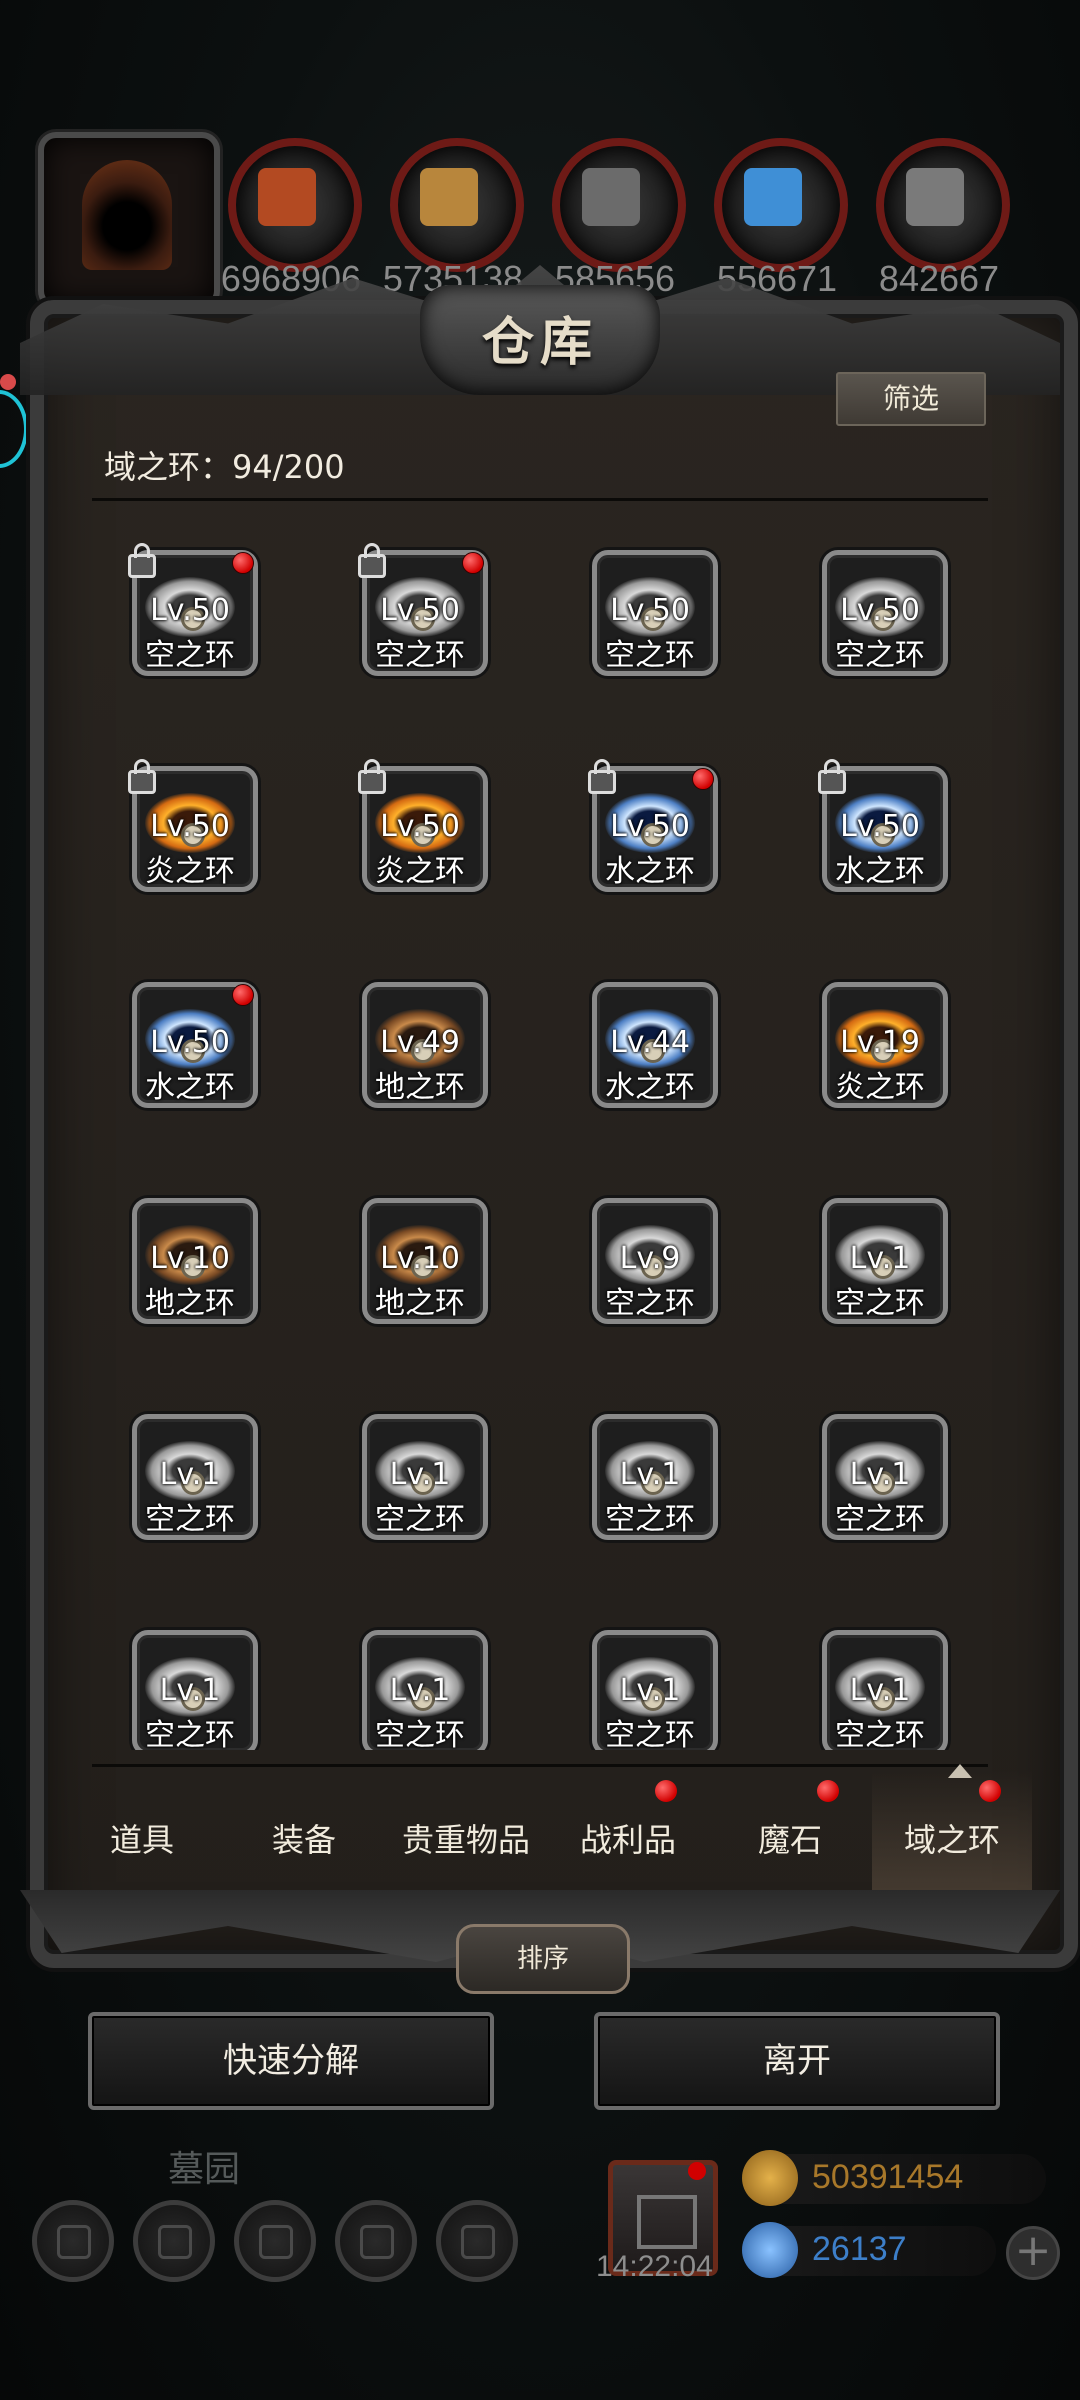 The width and height of the screenshot is (1080, 2400). I want to click on divider, so click(540, 1765).